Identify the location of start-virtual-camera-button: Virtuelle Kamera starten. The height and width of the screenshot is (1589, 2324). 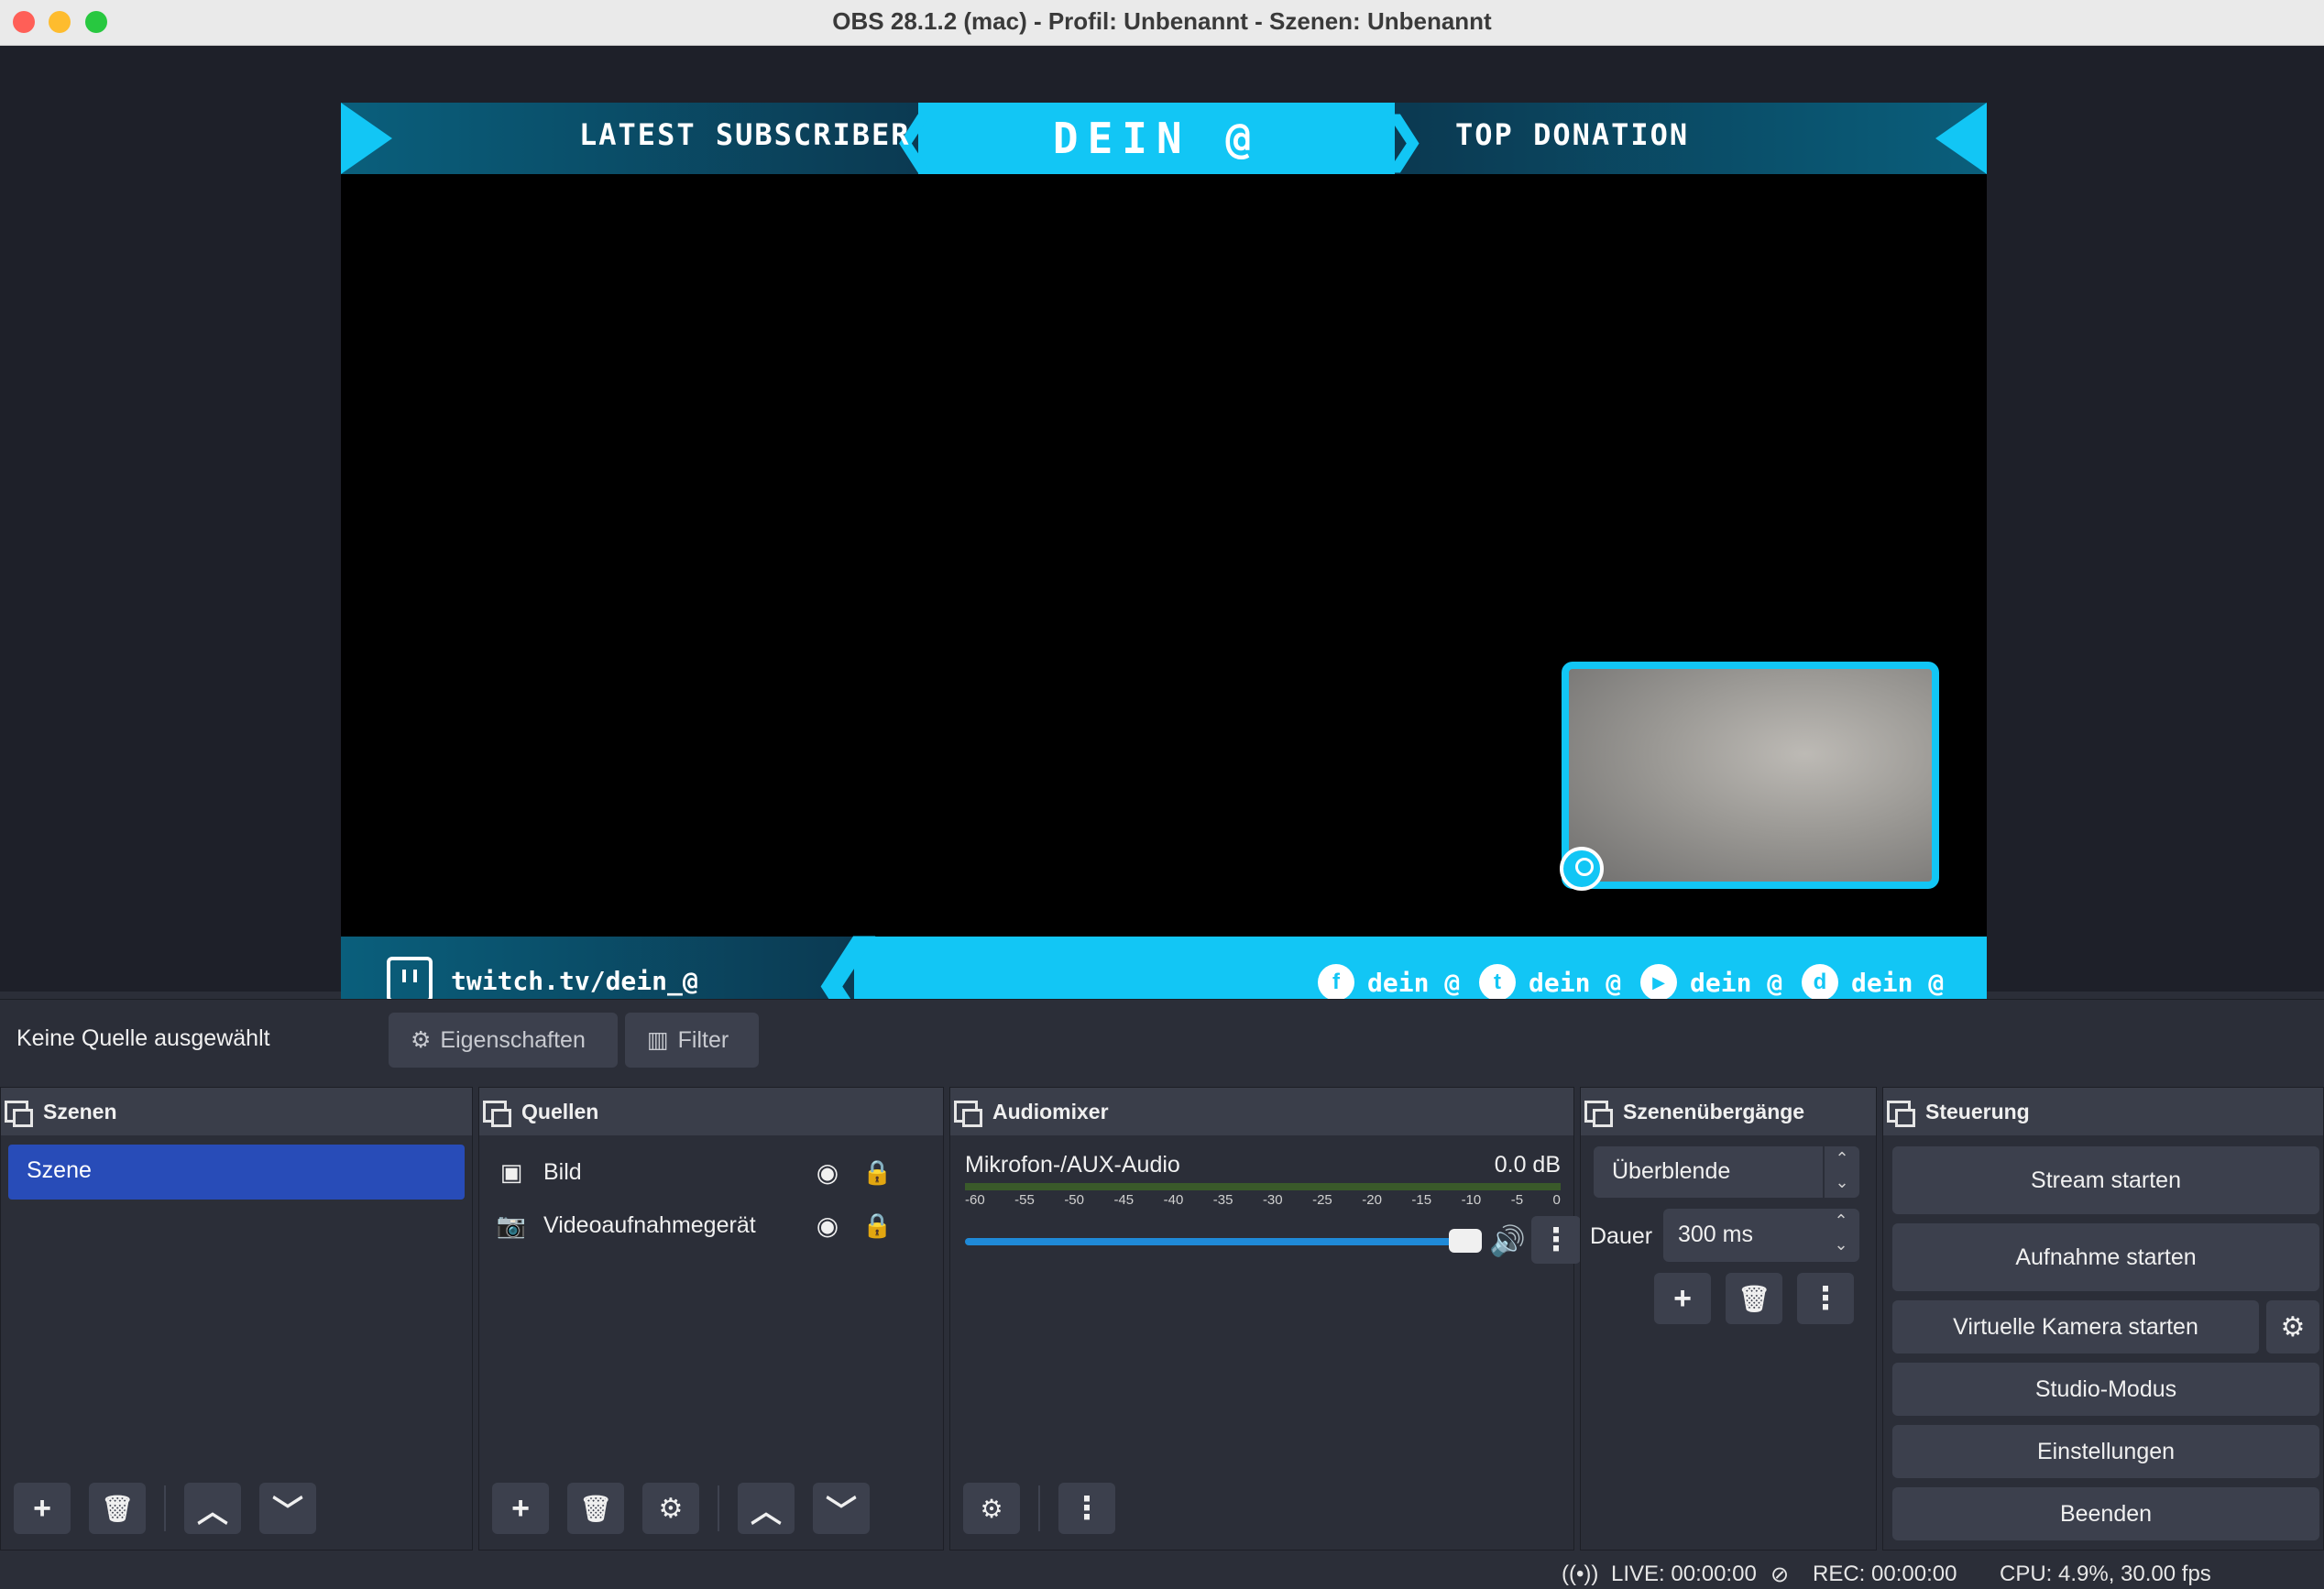
(2075, 1326).